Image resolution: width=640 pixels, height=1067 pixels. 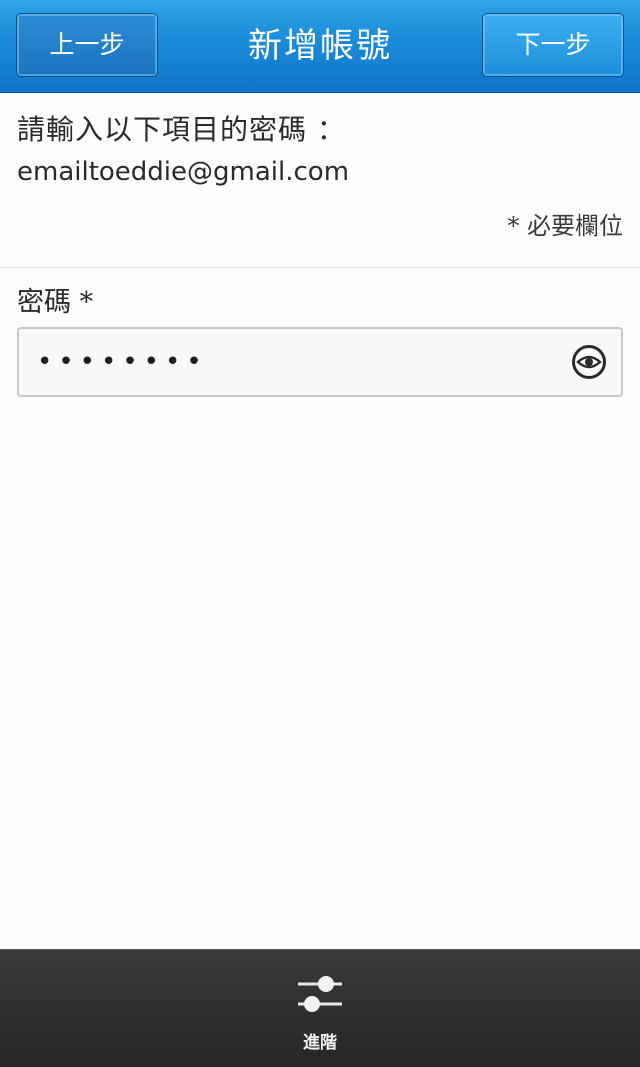 I want to click on page-title: 新增帳號, so click(x=320, y=46).